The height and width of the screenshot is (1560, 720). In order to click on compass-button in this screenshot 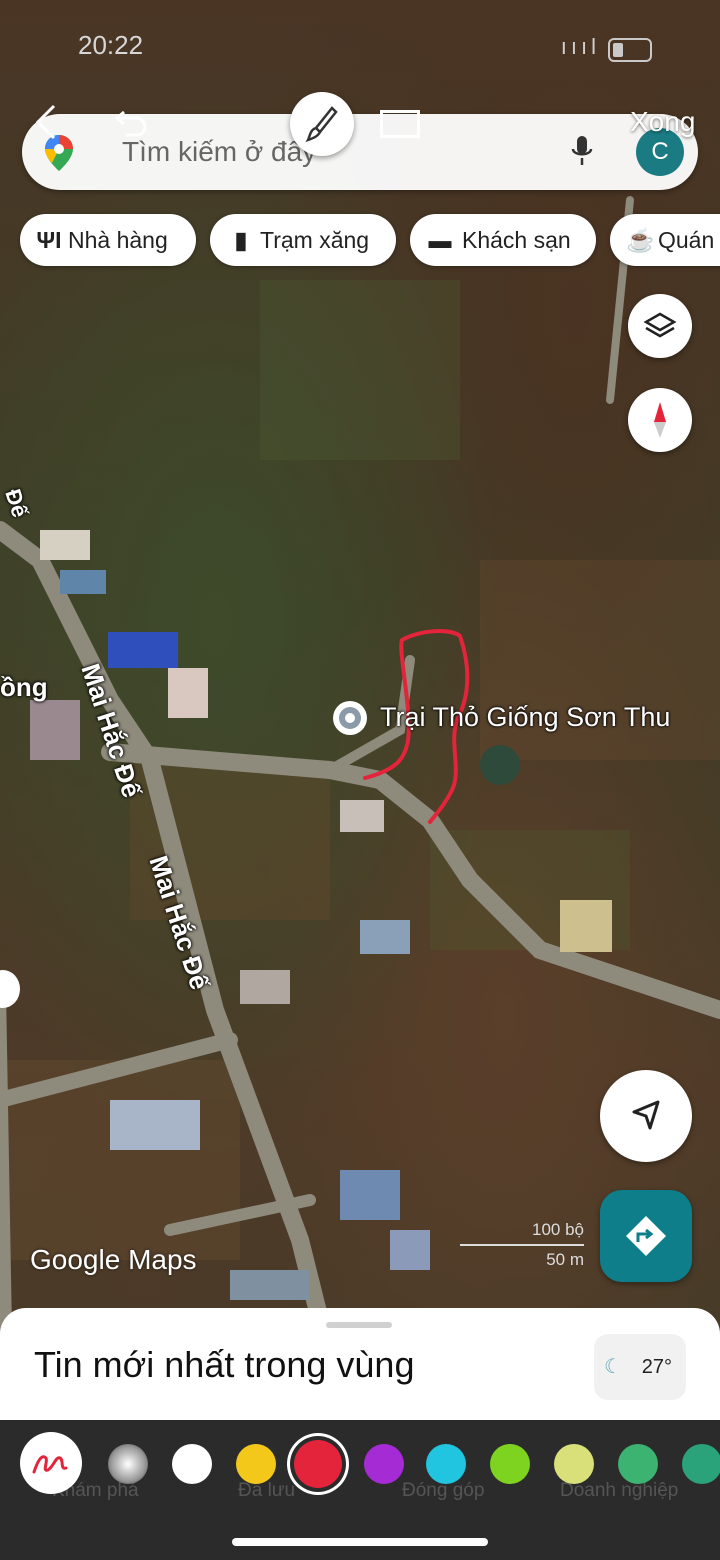, I will do `click(660, 420)`.